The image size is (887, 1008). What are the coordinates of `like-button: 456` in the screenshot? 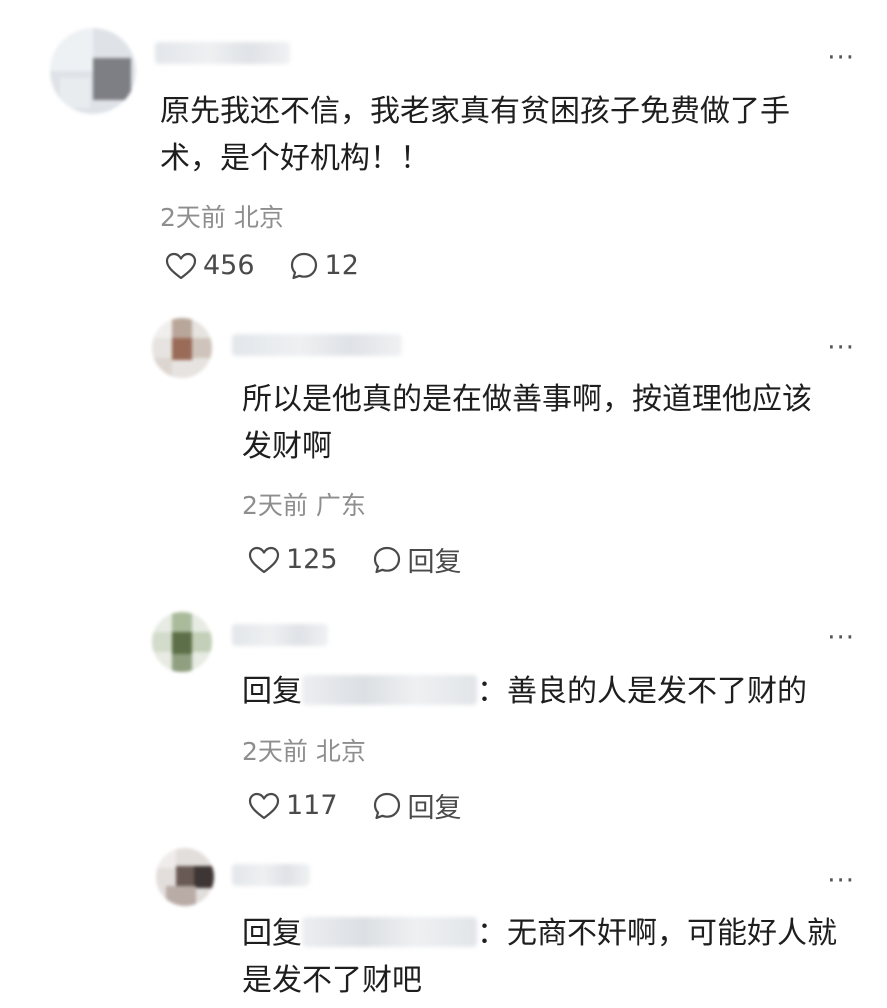 It's located at (210, 265).